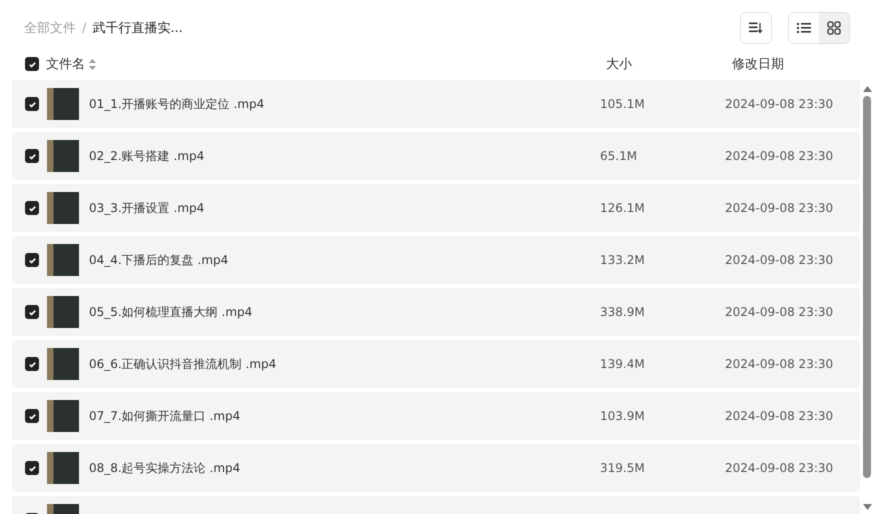 This screenshot has height=514, width=874. I want to click on file-row: 07_7.如何撕开流量口 .mp4 103.9M 2024-09-08 23:30, so click(436, 416).